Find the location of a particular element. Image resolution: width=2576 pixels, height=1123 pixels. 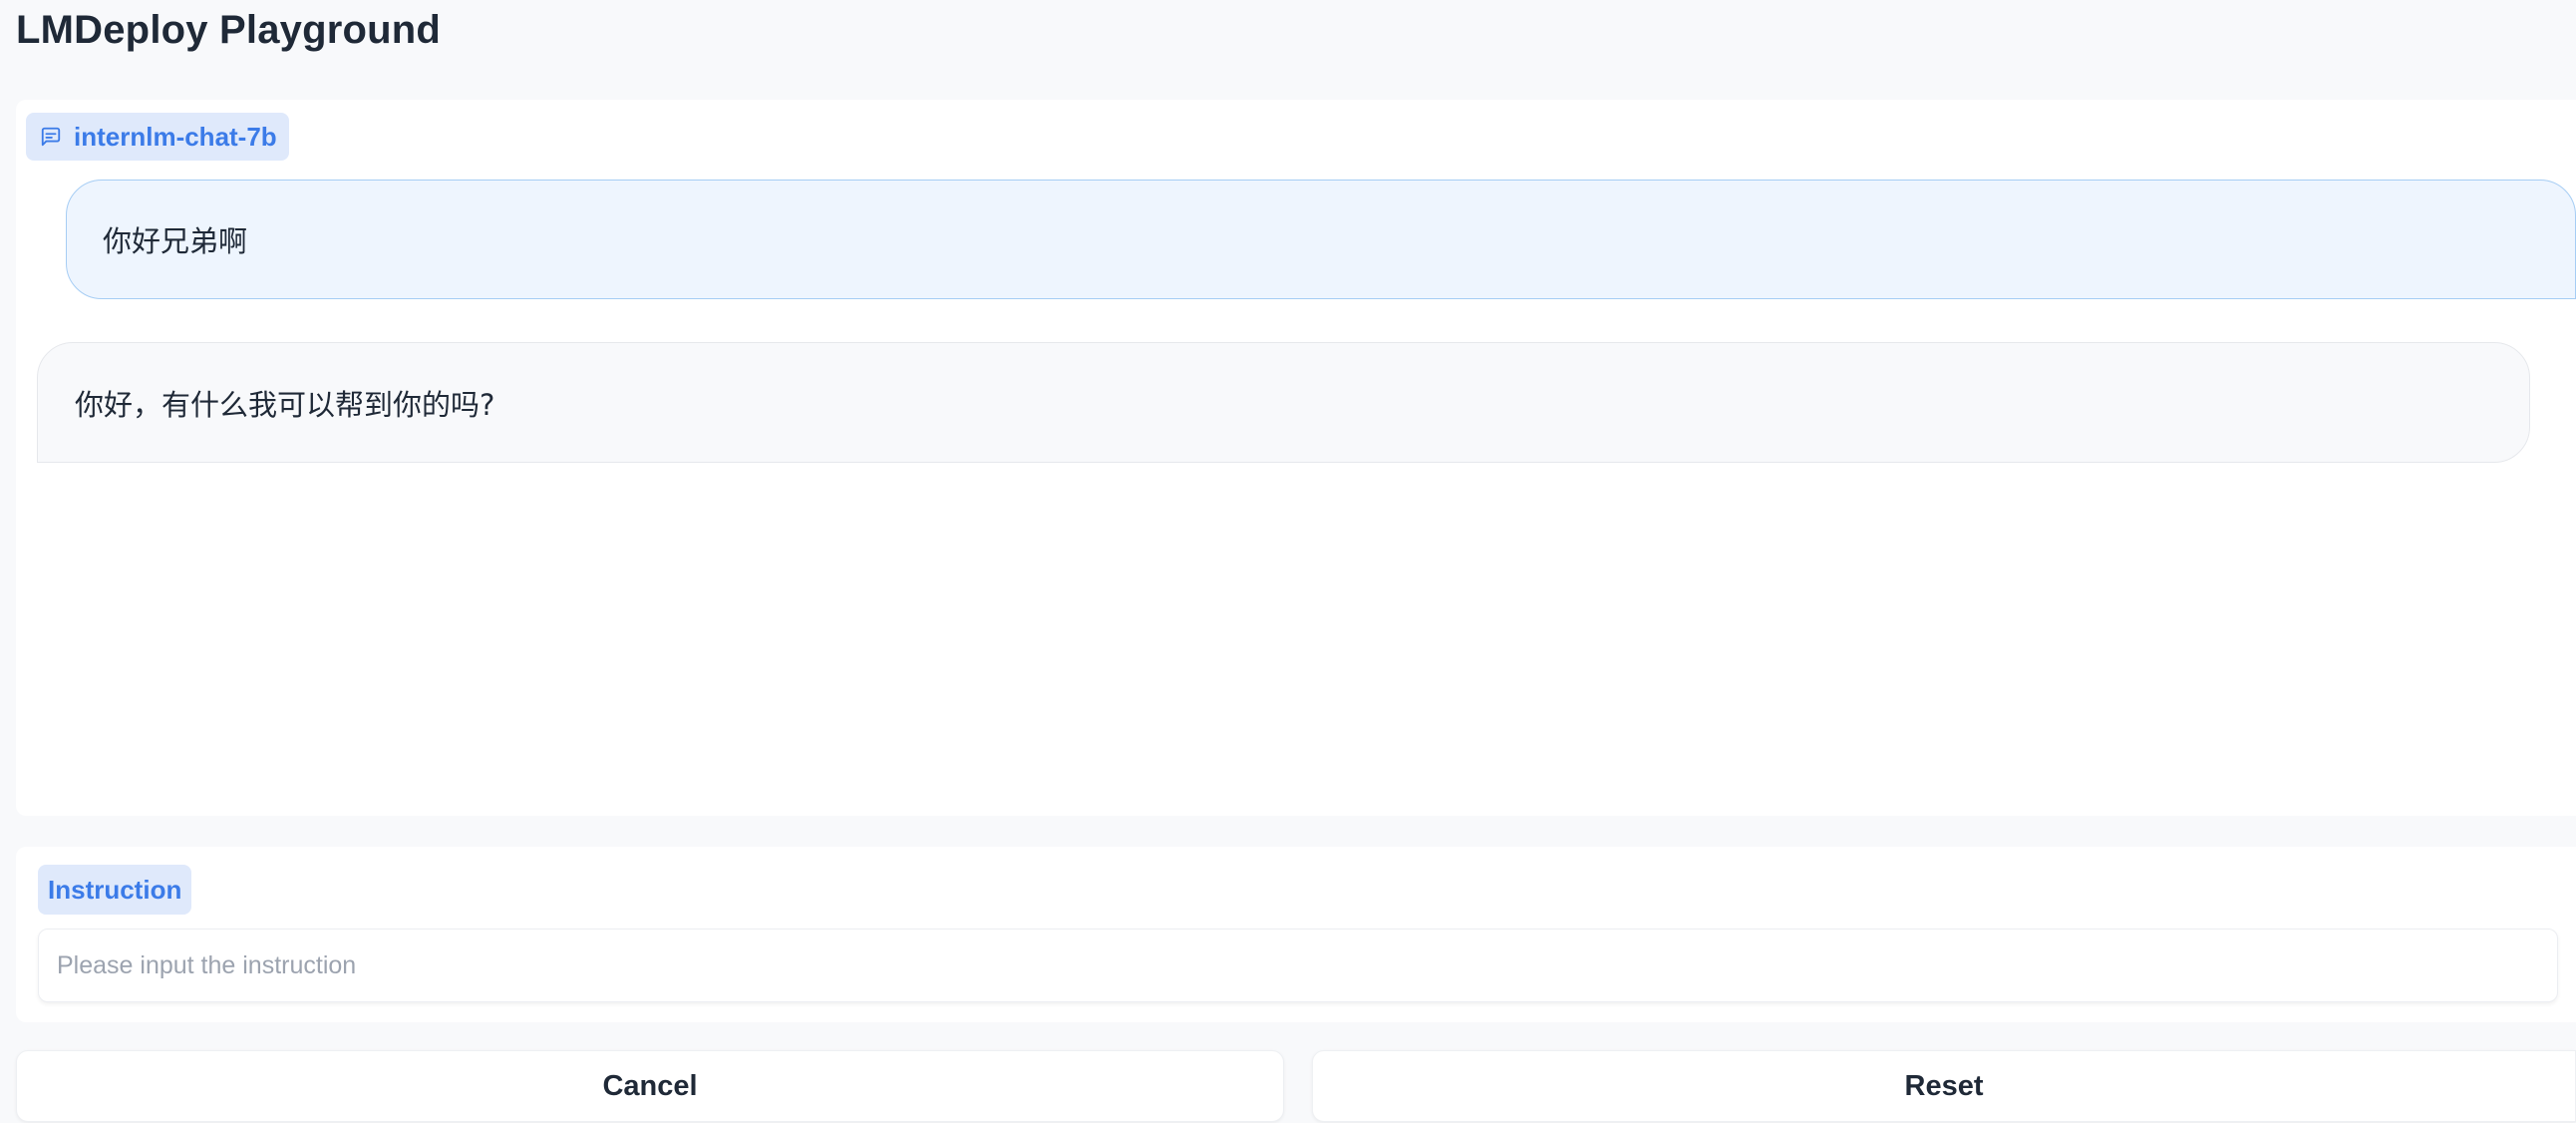

assistant-message-text: 你好，有什么我可以帮到你的吗? is located at coordinates (285, 404).